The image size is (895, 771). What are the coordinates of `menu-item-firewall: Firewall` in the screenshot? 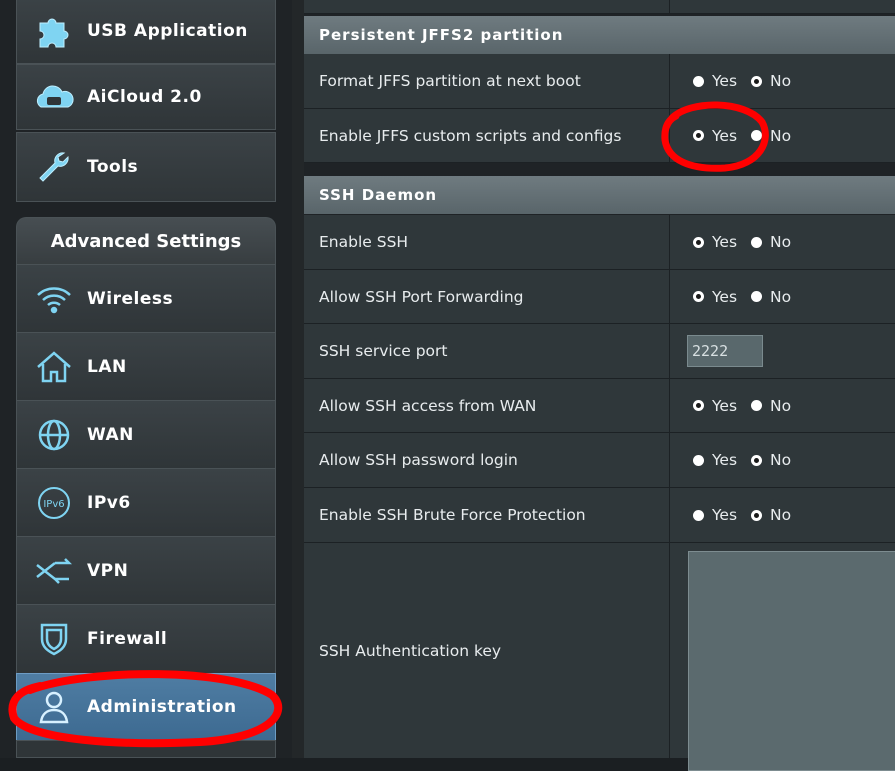 It's located at (146, 639).